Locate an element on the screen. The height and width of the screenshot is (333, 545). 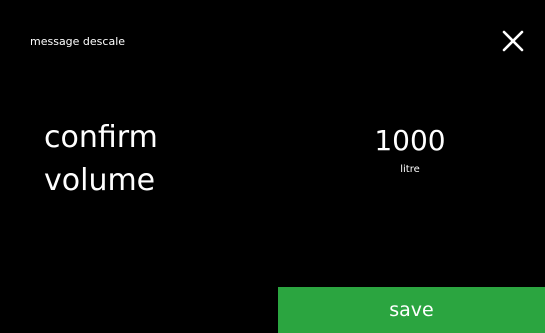
close-button is located at coordinates (513, 41).